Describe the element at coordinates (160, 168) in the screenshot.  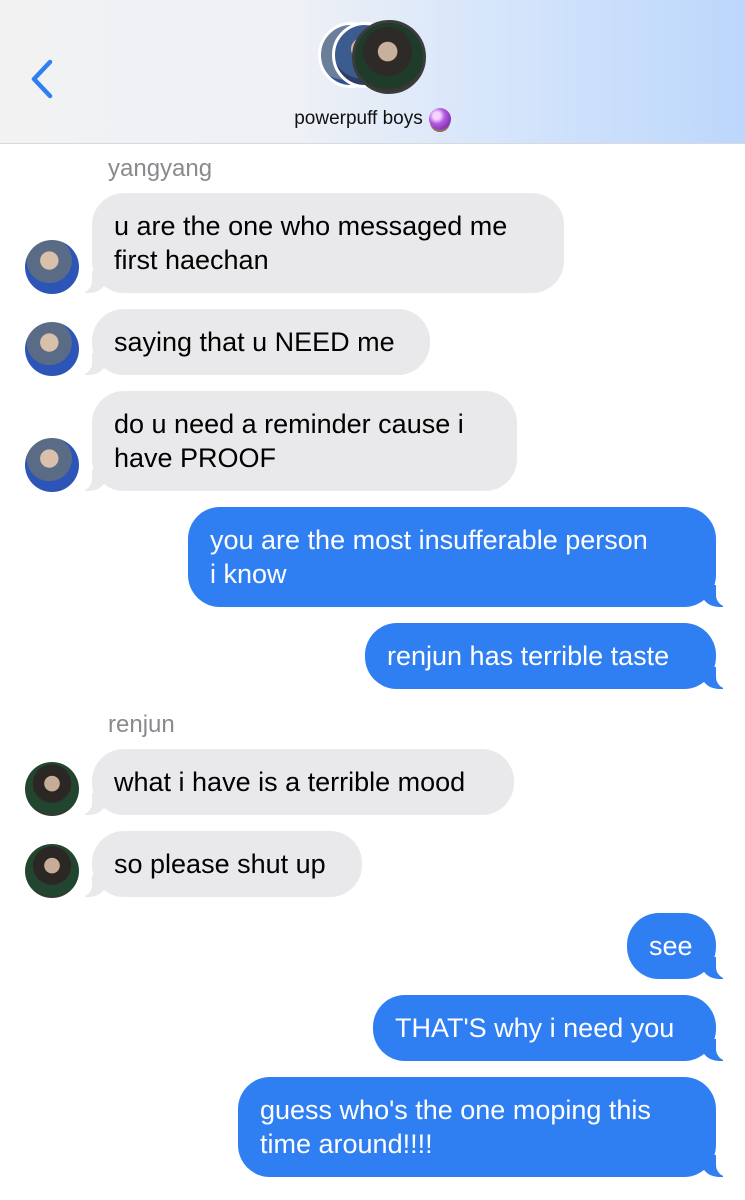
I see `sender-label: yangyang` at that location.